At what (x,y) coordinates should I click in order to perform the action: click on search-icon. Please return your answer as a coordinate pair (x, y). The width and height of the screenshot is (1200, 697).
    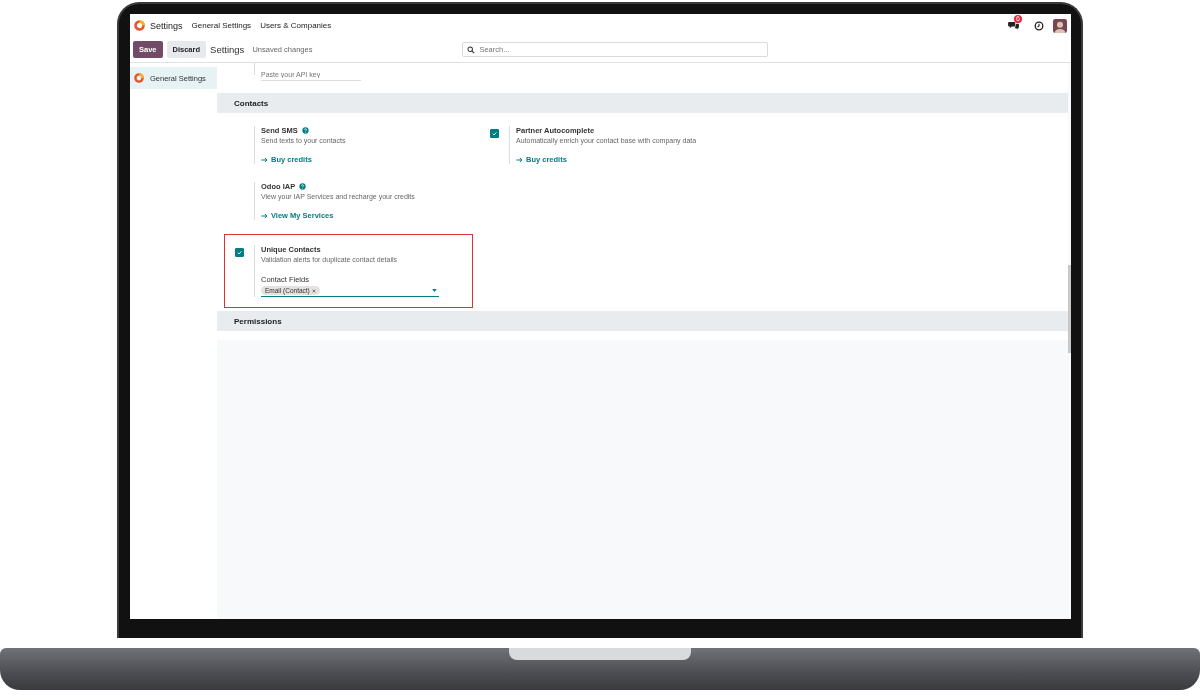
    Looking at the image, I should click on (471, 50).